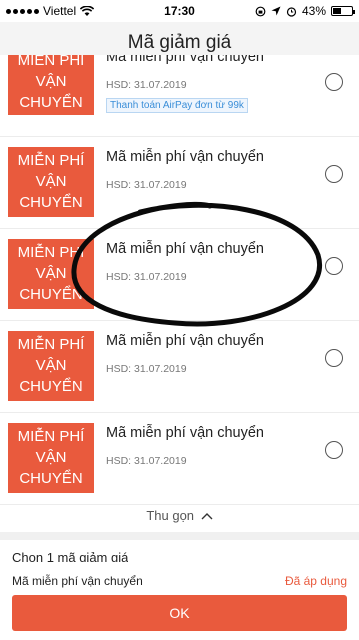 Image resolution: width=359 pixels, height=640 pixels. Describe the element at coordinates (77, 581) in the screenshot. I see `selected-voucher-name: Mã miễn phí vận chuyển` at that location.